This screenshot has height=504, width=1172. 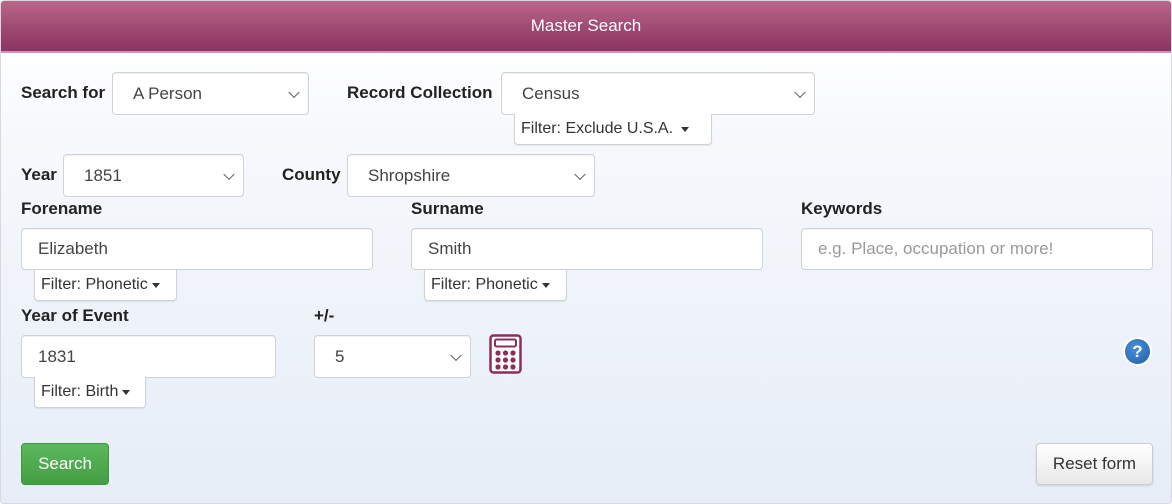 I want to click on keywords-placeholder: e.g. Place, occupation or more!, so click(x=936, y=248).